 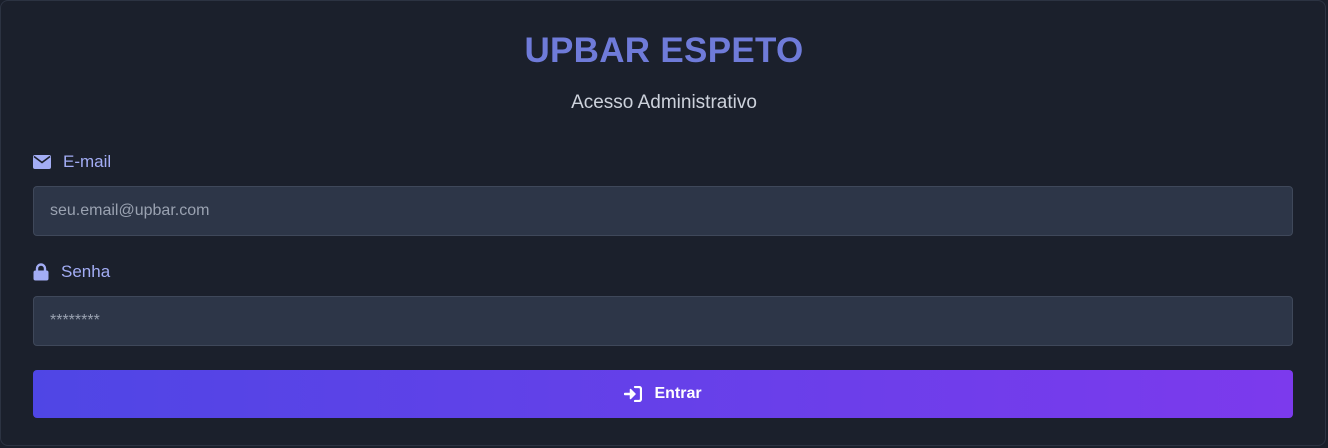 What do you see at coordinates (664, 102) in the screenshot?
I see `page-subtitle: Acesso Administrativo` at bounding box center [664, 102].